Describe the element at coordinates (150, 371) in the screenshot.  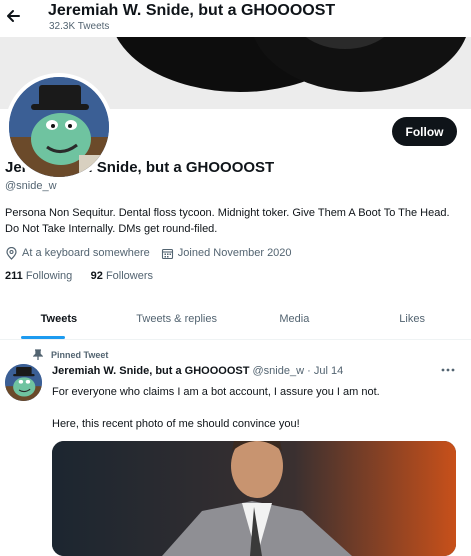
I see `tweet-author-name: Jeremiah W. Snide, but a GHOOOOST` at that location.